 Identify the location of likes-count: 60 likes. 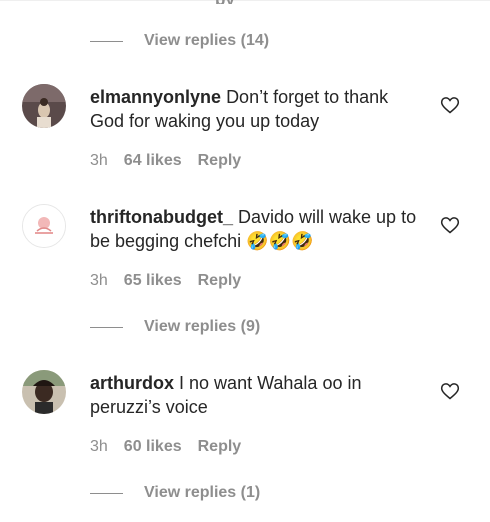
(153, 447).